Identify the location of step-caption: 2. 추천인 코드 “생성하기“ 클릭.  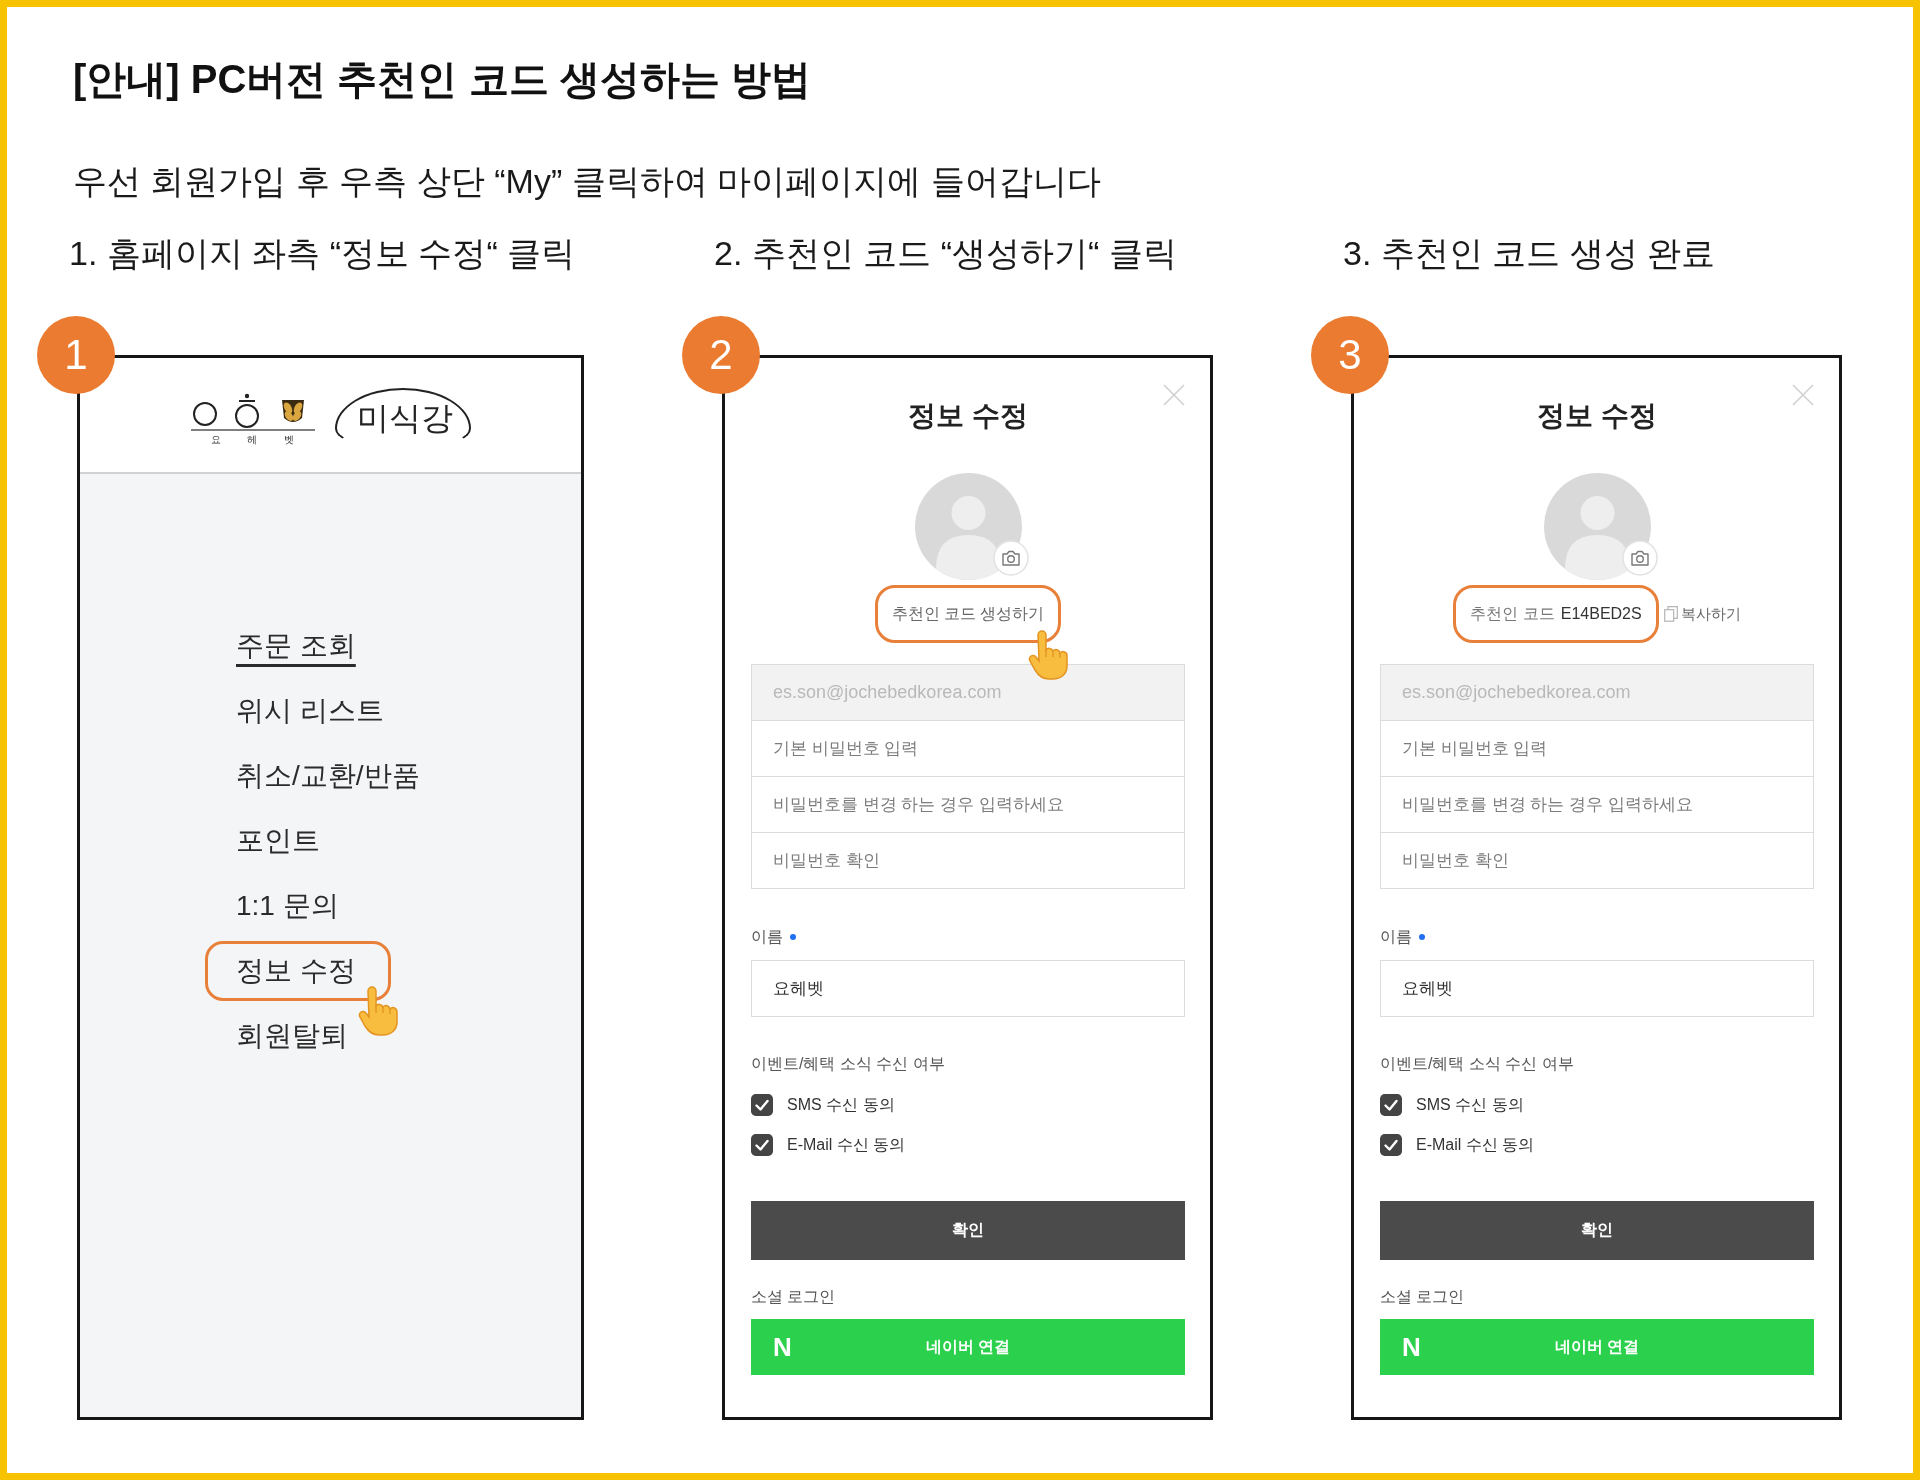
(945, 253).